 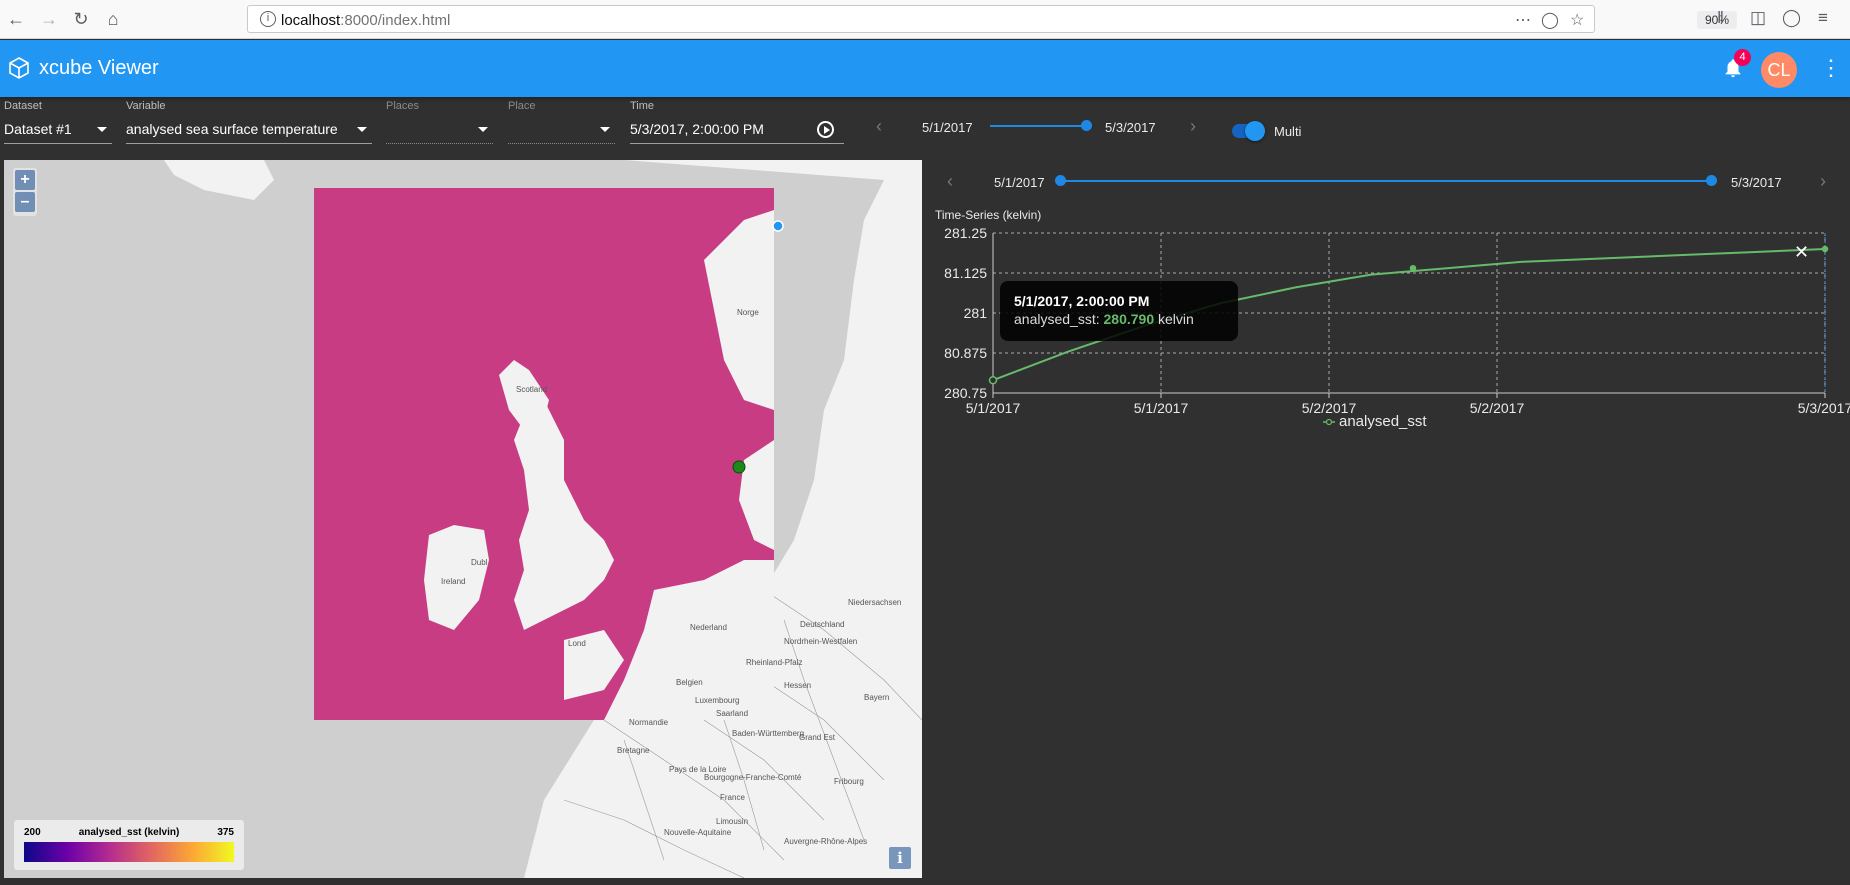 I want to click on tooltip-value-line: analysed_sst: 280.790 kelvin, so click(x=1104, y=319).